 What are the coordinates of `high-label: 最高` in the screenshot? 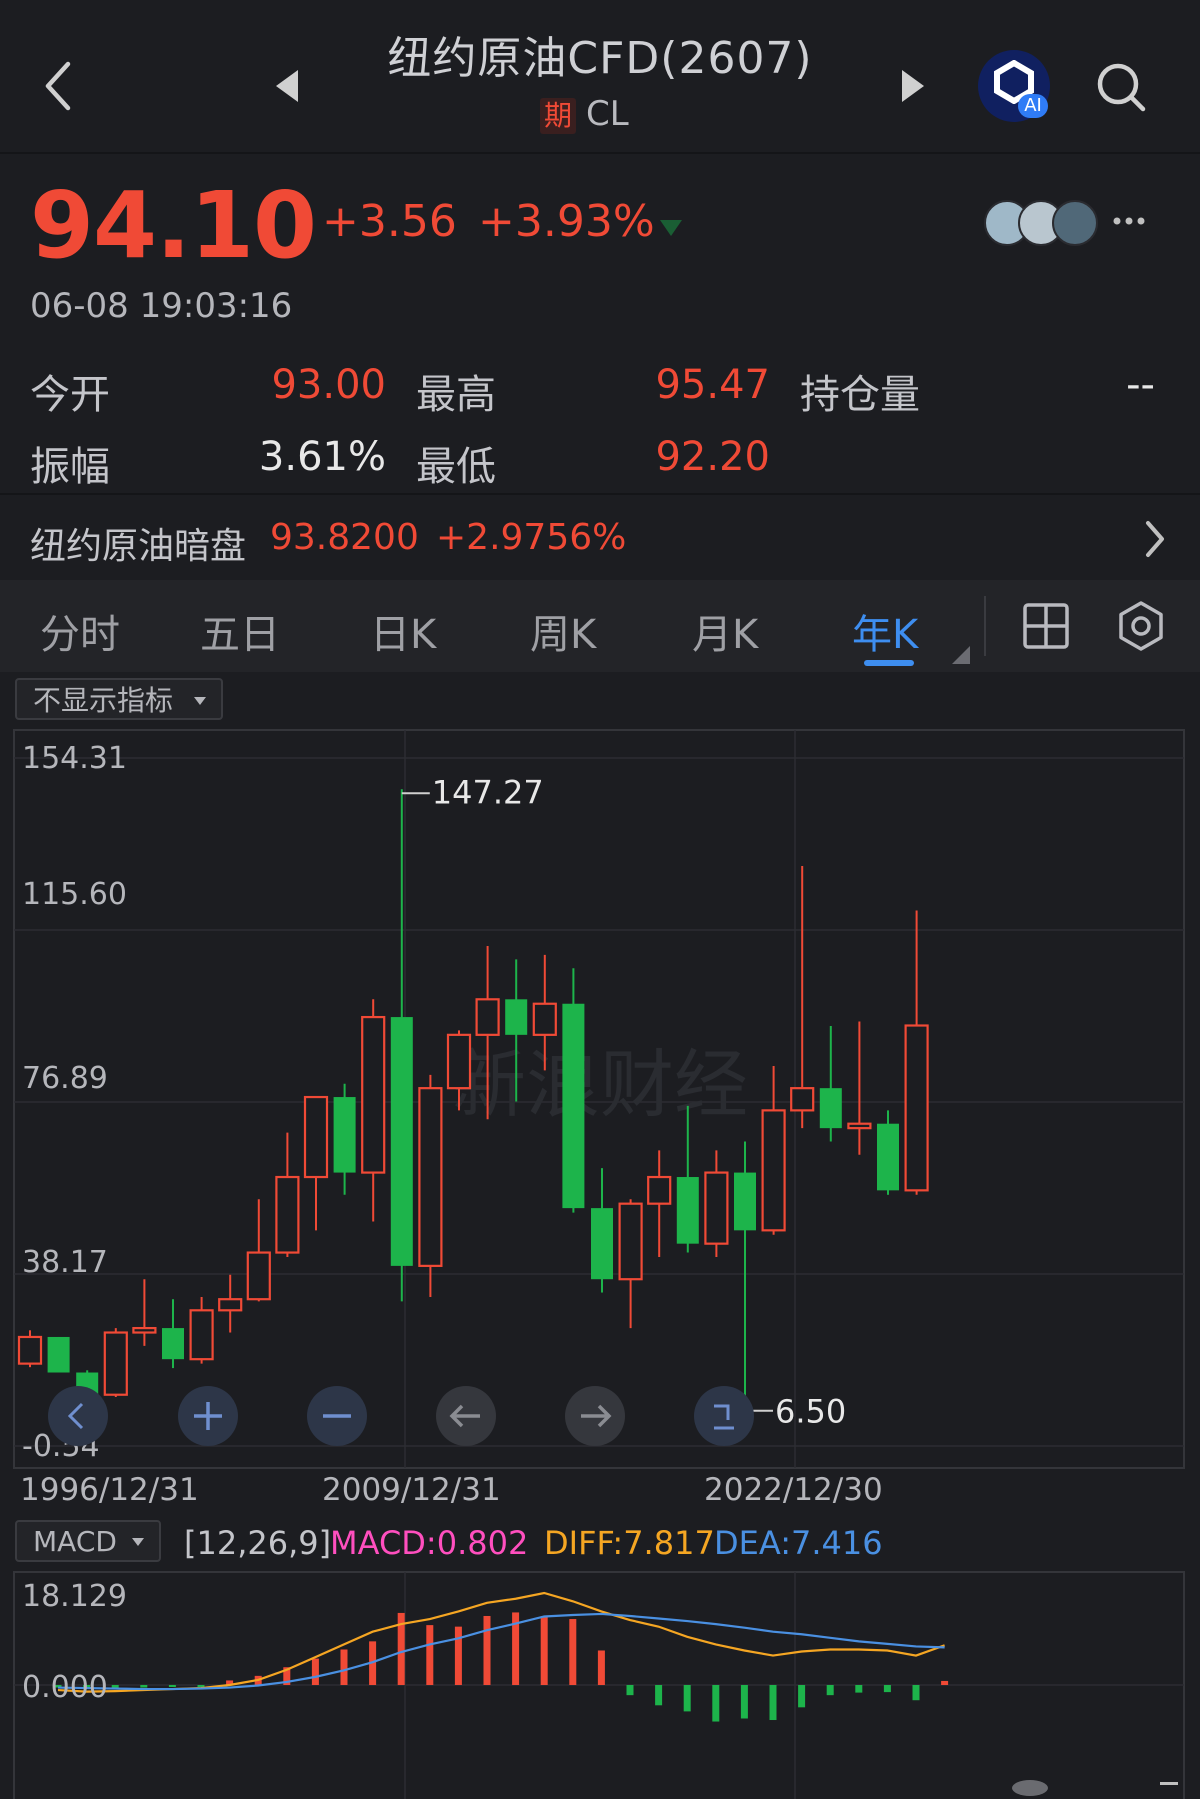 It's located at (456, 395).